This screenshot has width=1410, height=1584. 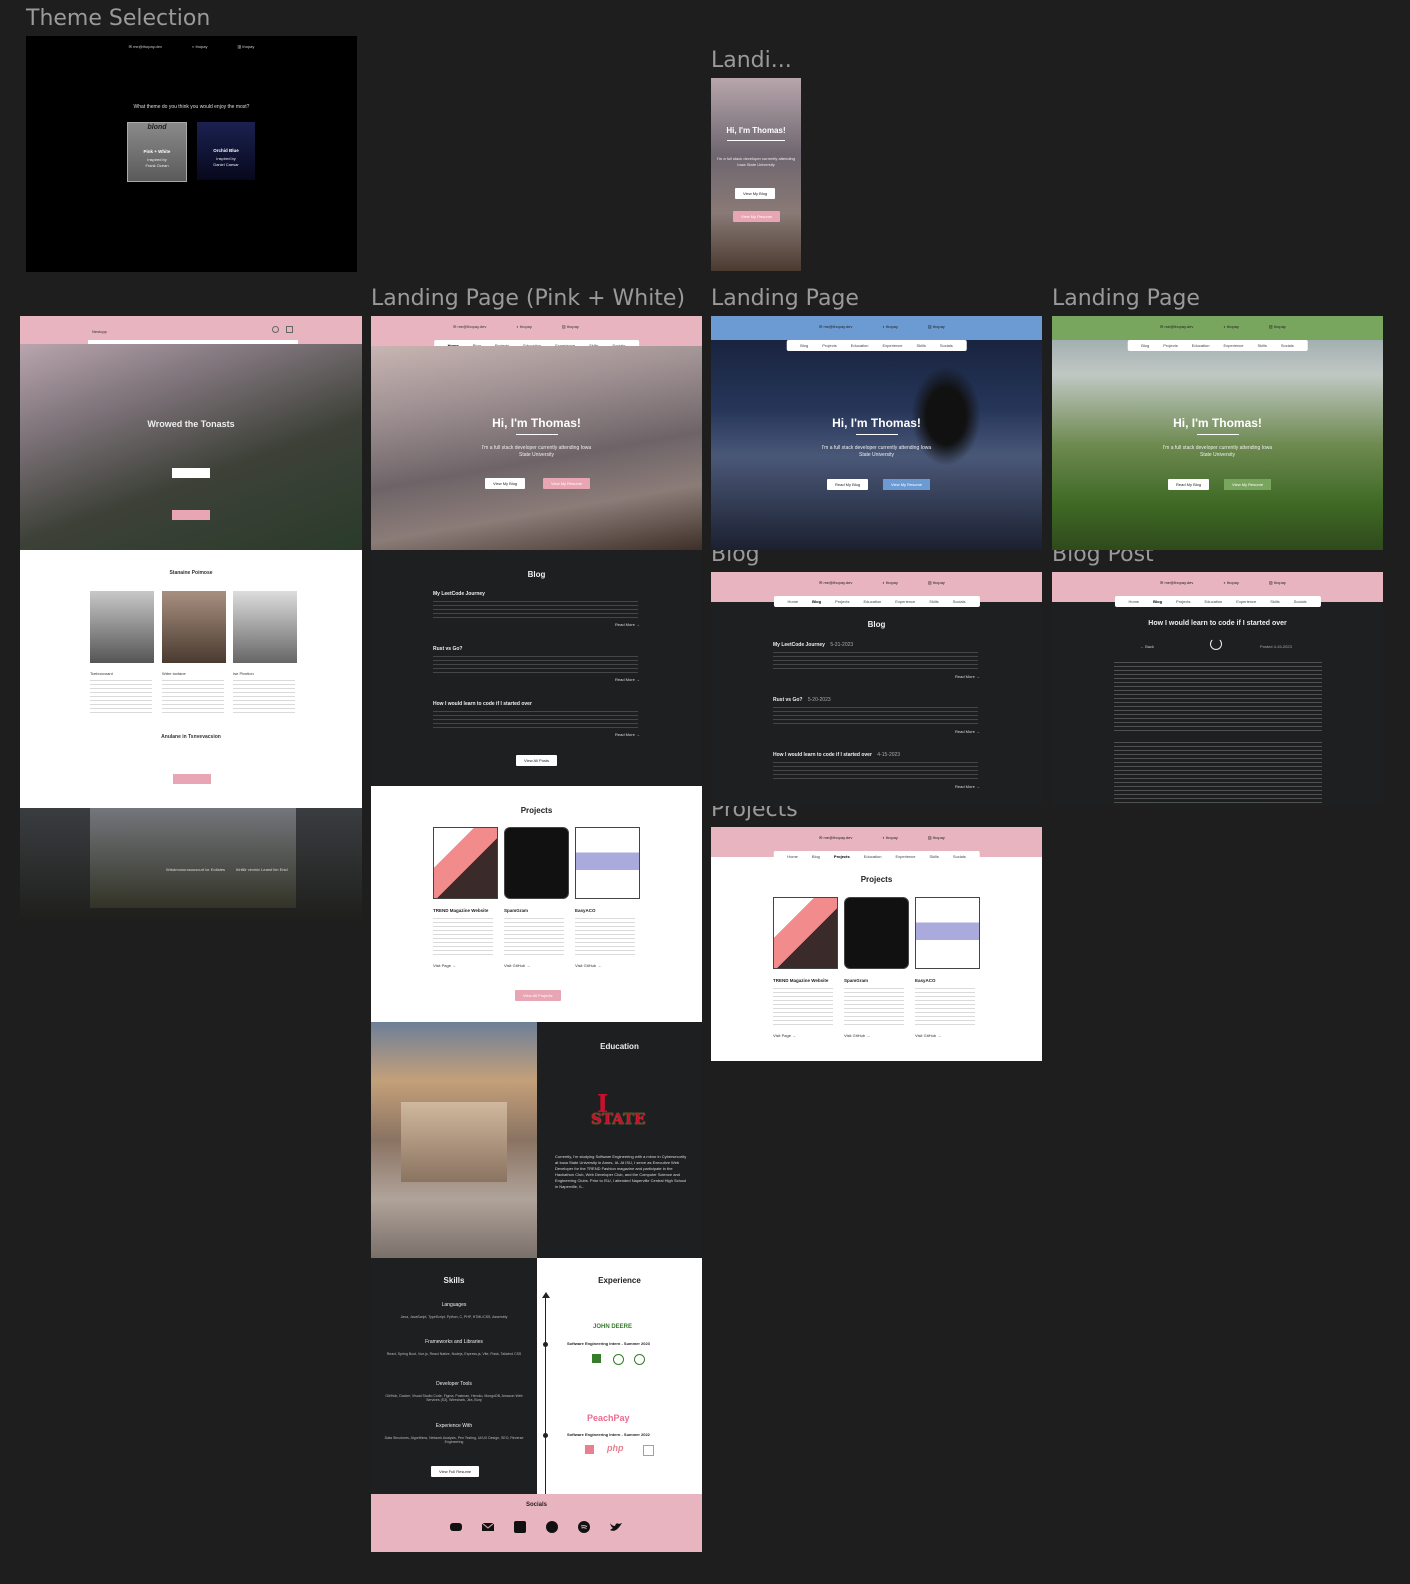 I want to click on project-image-trend, so click(x=805, y=933).